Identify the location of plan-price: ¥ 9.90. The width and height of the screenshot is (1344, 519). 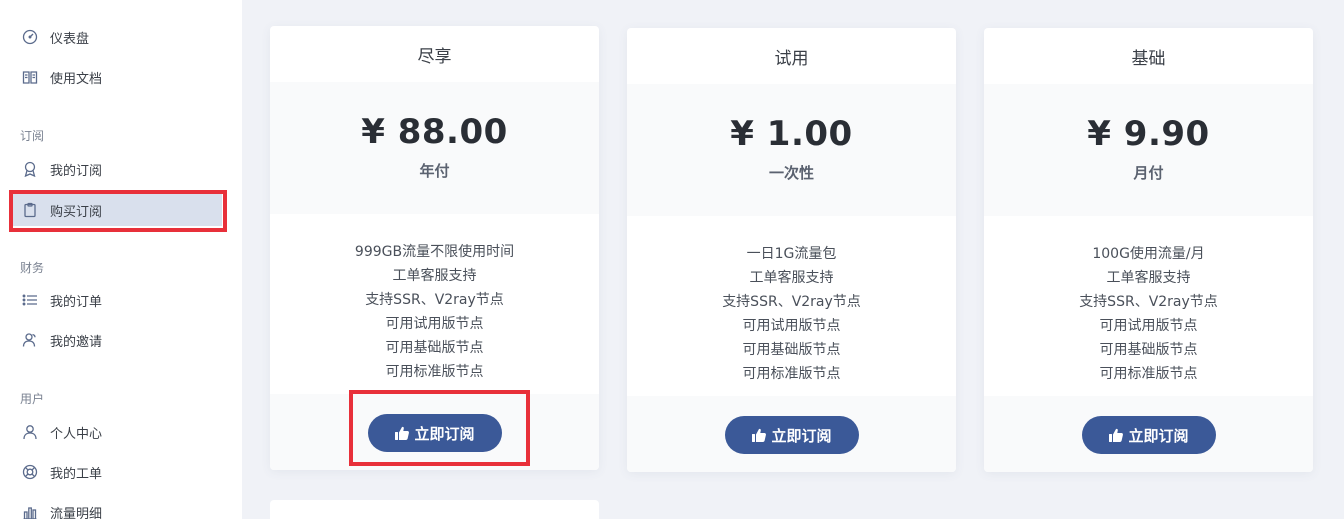
(1148, 134).